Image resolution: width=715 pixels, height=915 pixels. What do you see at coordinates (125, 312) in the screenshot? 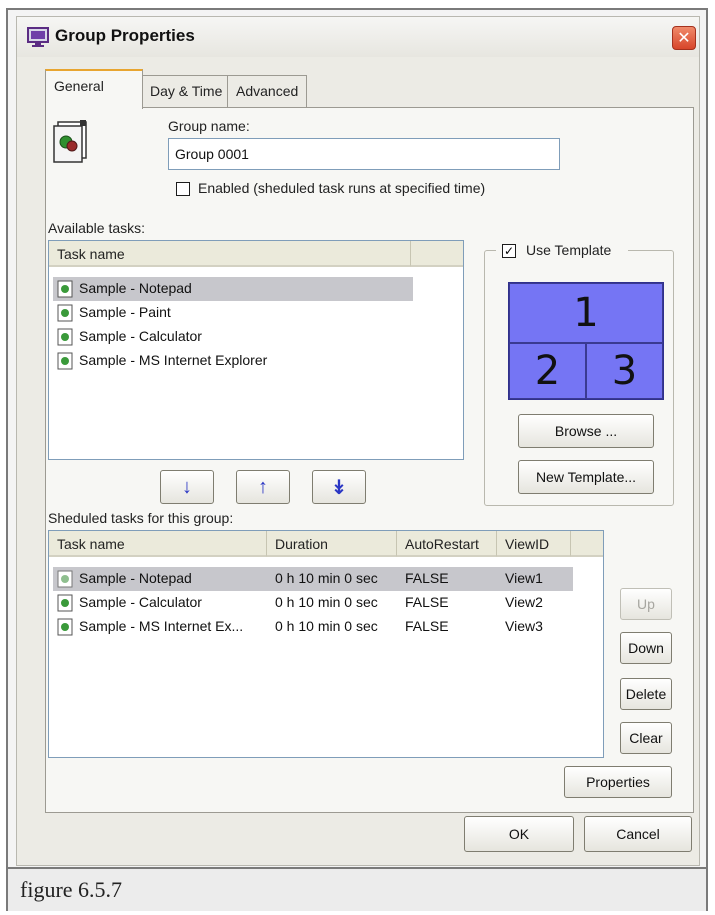
I see `task-name: Sample - Paint` at bounding box center [125, 312].